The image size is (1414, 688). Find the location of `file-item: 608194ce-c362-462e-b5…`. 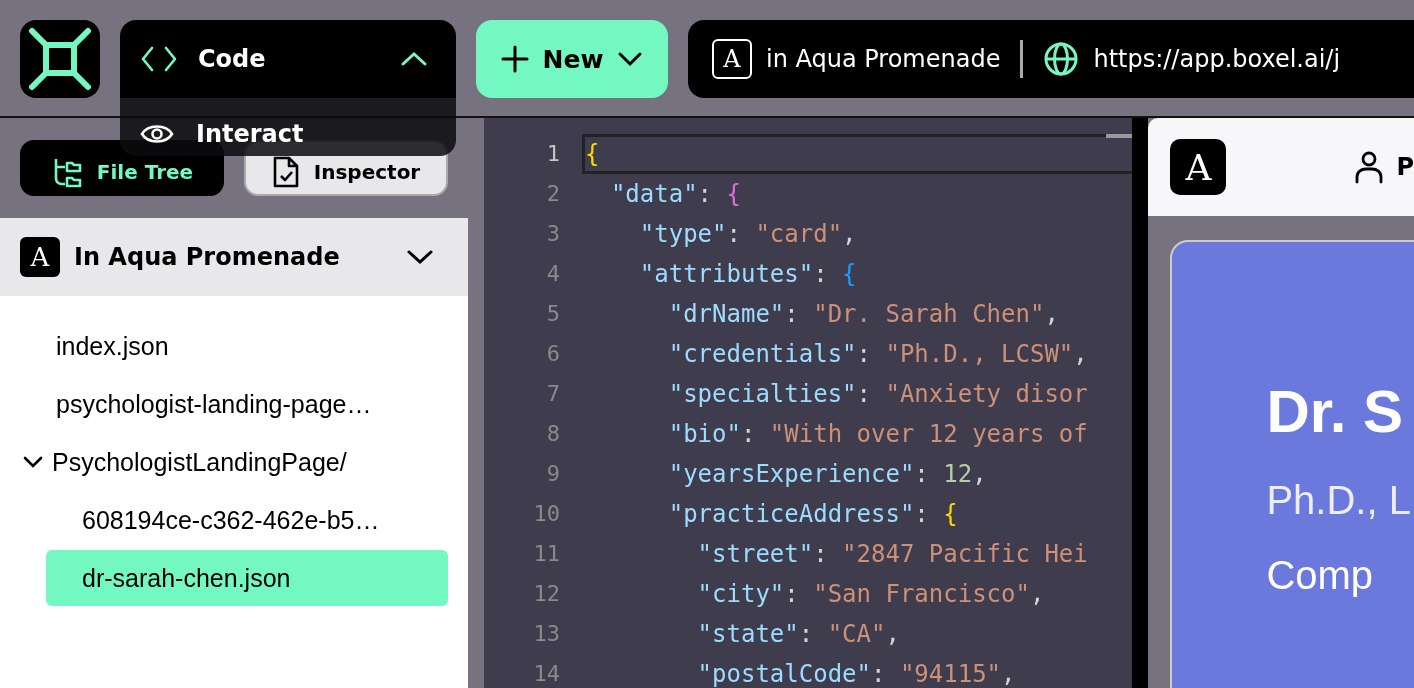

file-item: 608194ce-c362-462e-b5… is located at coordinates (247, 520).